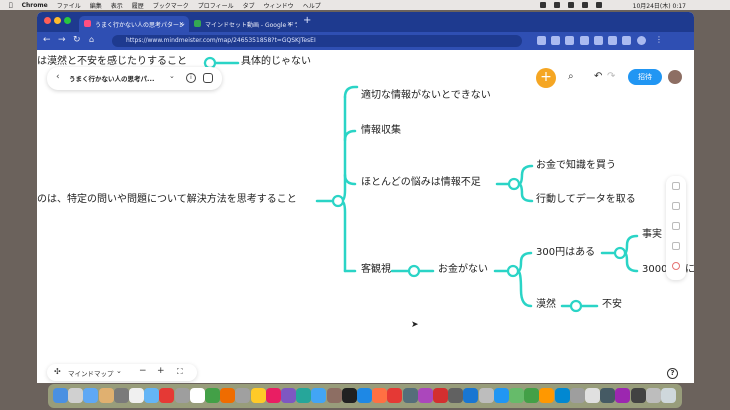  What do you see at coordinates (381, 131) in the screenshot?
I see `node-topic: 情報収集` at bounding box center [381, 131].